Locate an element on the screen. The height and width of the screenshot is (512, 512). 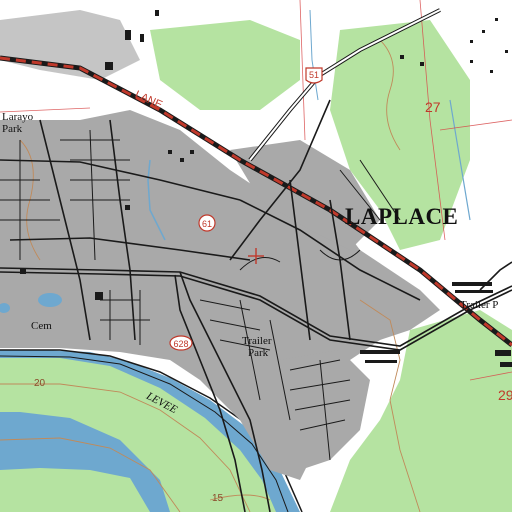
contour-15-label: 15 is located at coordinates (218, 498).